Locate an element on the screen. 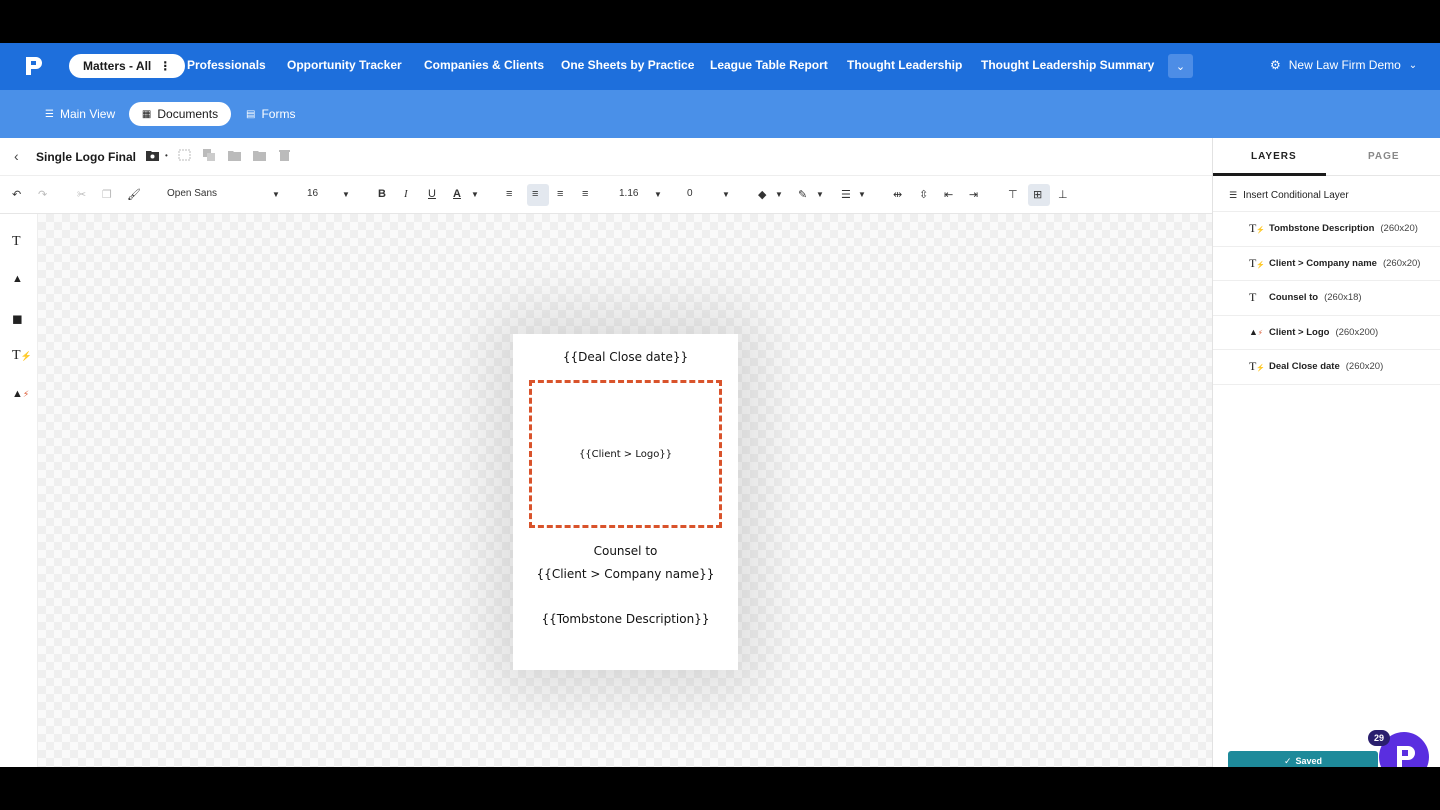 This screenshot has height=810, width=1440. align-left-icon: ≡ is located at coordinates (509, 194).